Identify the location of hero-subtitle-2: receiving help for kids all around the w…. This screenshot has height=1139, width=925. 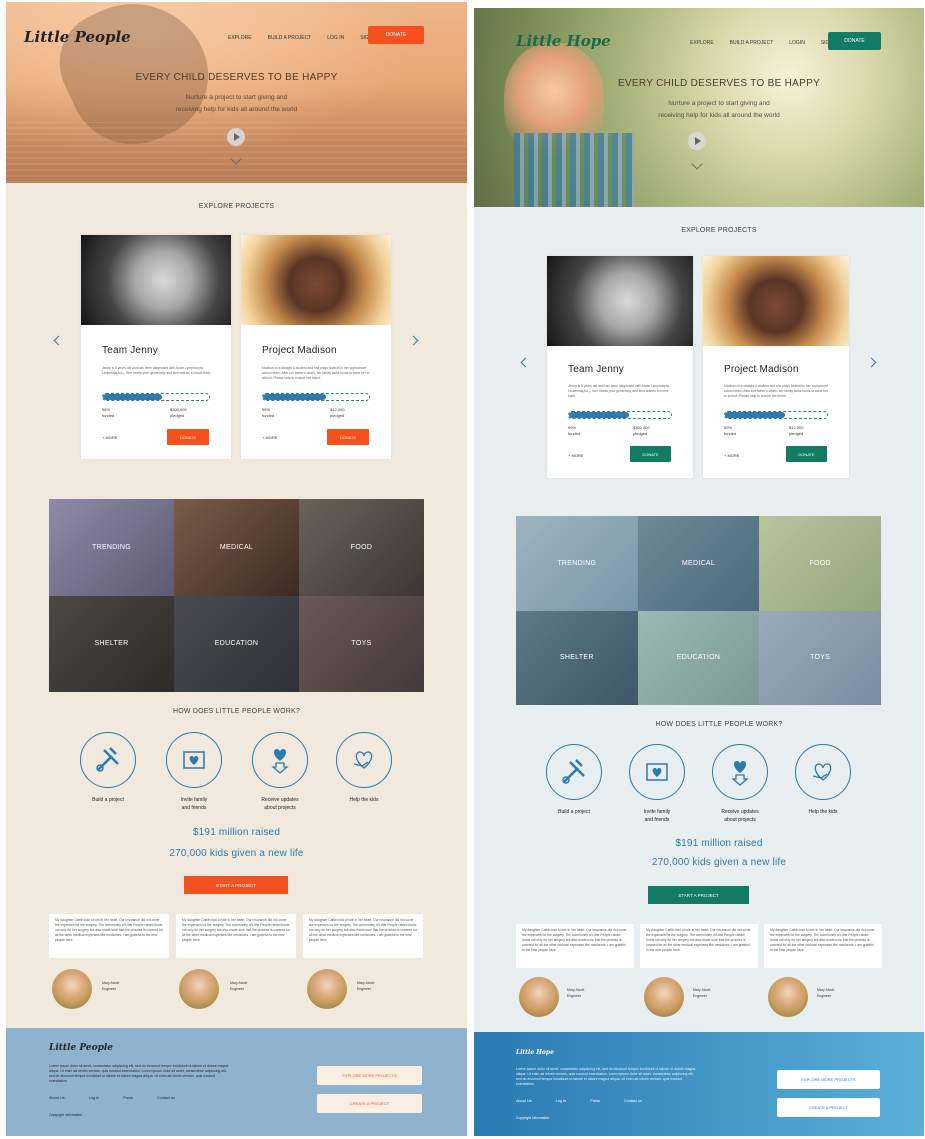
(719, 115).